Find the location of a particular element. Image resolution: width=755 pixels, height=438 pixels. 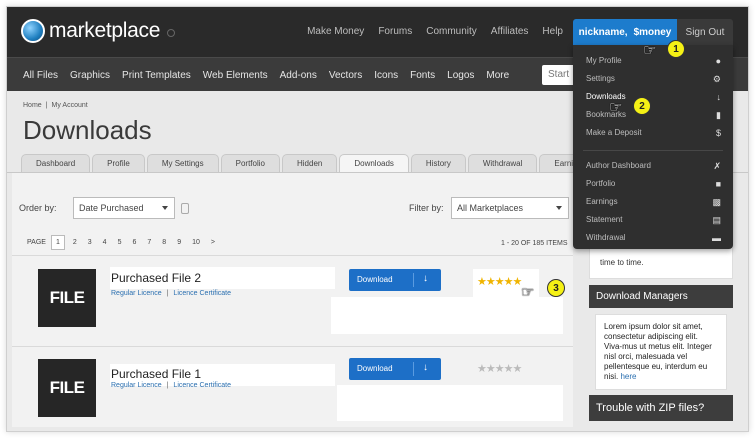

gear-icon: ⚙ is located at coordinates (716, 79).